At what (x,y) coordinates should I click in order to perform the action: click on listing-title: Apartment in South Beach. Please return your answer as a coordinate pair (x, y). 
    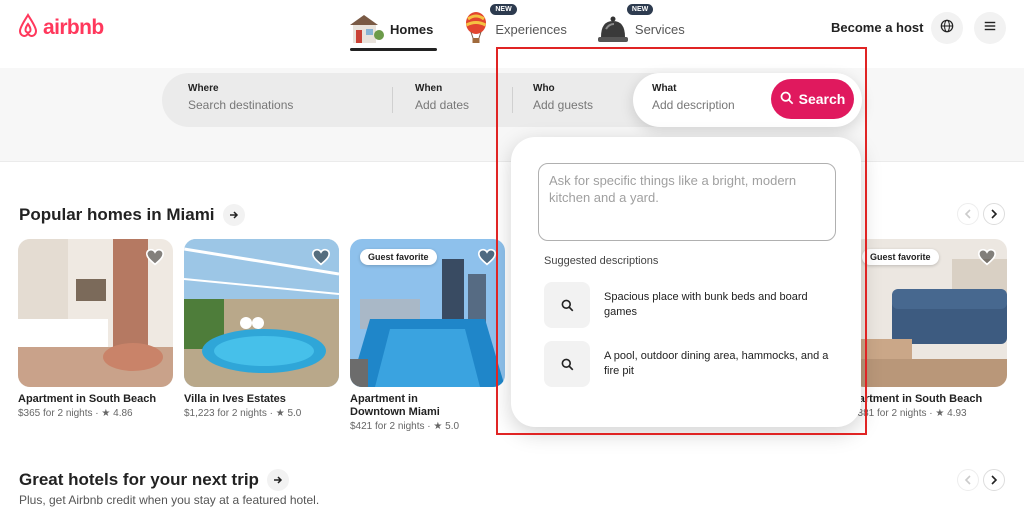
    Looking at the image, I should click on (87, 399).